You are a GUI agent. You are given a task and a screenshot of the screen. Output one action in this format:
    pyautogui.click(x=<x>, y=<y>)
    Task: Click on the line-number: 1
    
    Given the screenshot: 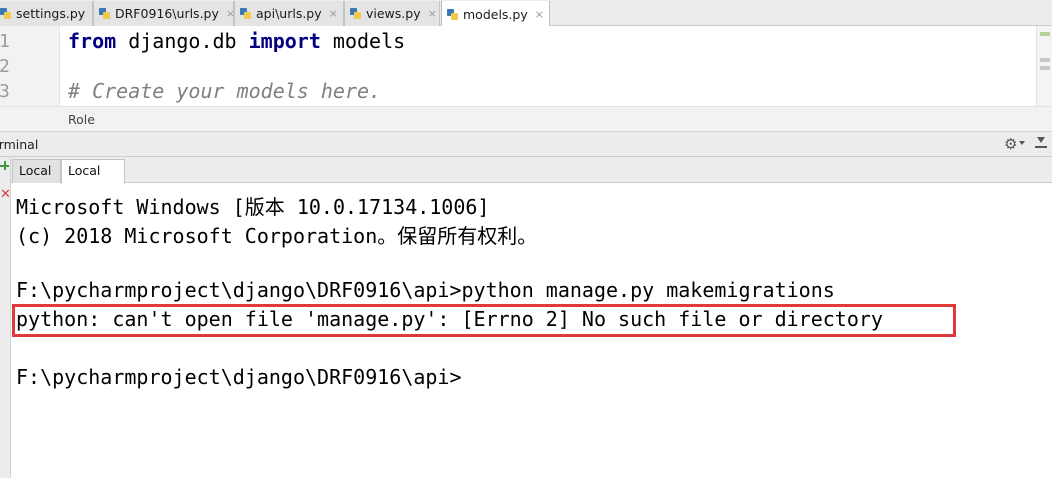 What is the action you would take?
    pyautogui.click(x=5, y=41)
    